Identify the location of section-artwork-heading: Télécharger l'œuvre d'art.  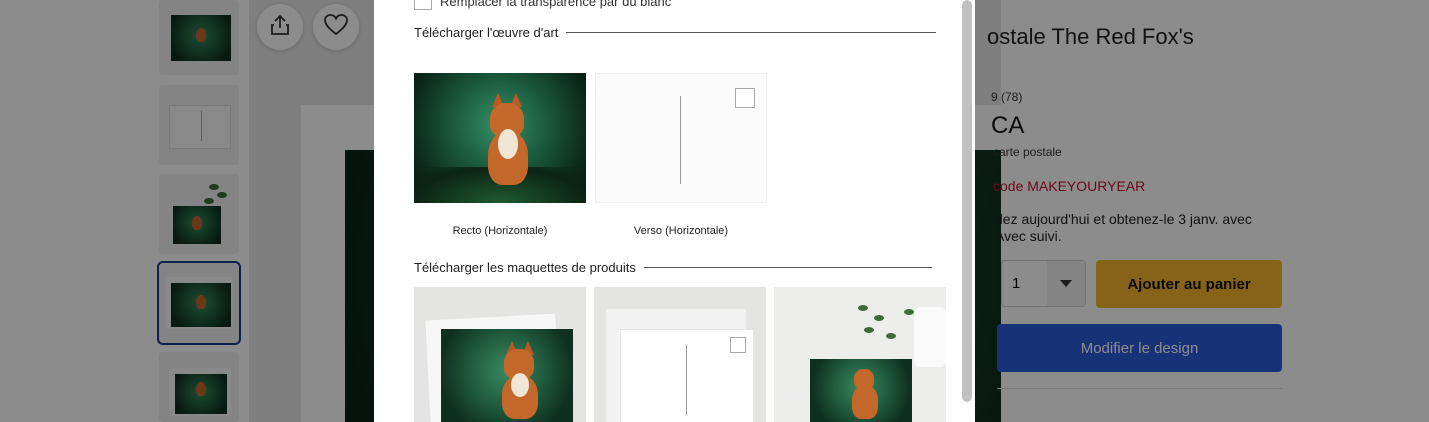
(675, 32).